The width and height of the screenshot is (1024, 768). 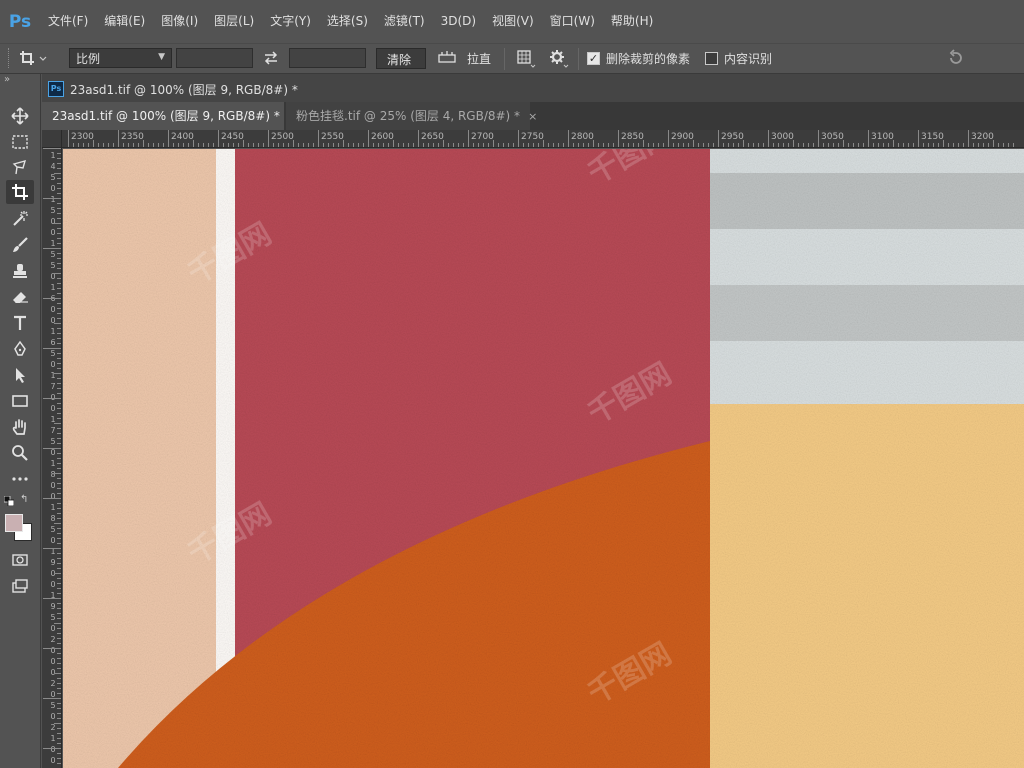 I want to click on magic-wand-icon, so click(x=20, y=219).